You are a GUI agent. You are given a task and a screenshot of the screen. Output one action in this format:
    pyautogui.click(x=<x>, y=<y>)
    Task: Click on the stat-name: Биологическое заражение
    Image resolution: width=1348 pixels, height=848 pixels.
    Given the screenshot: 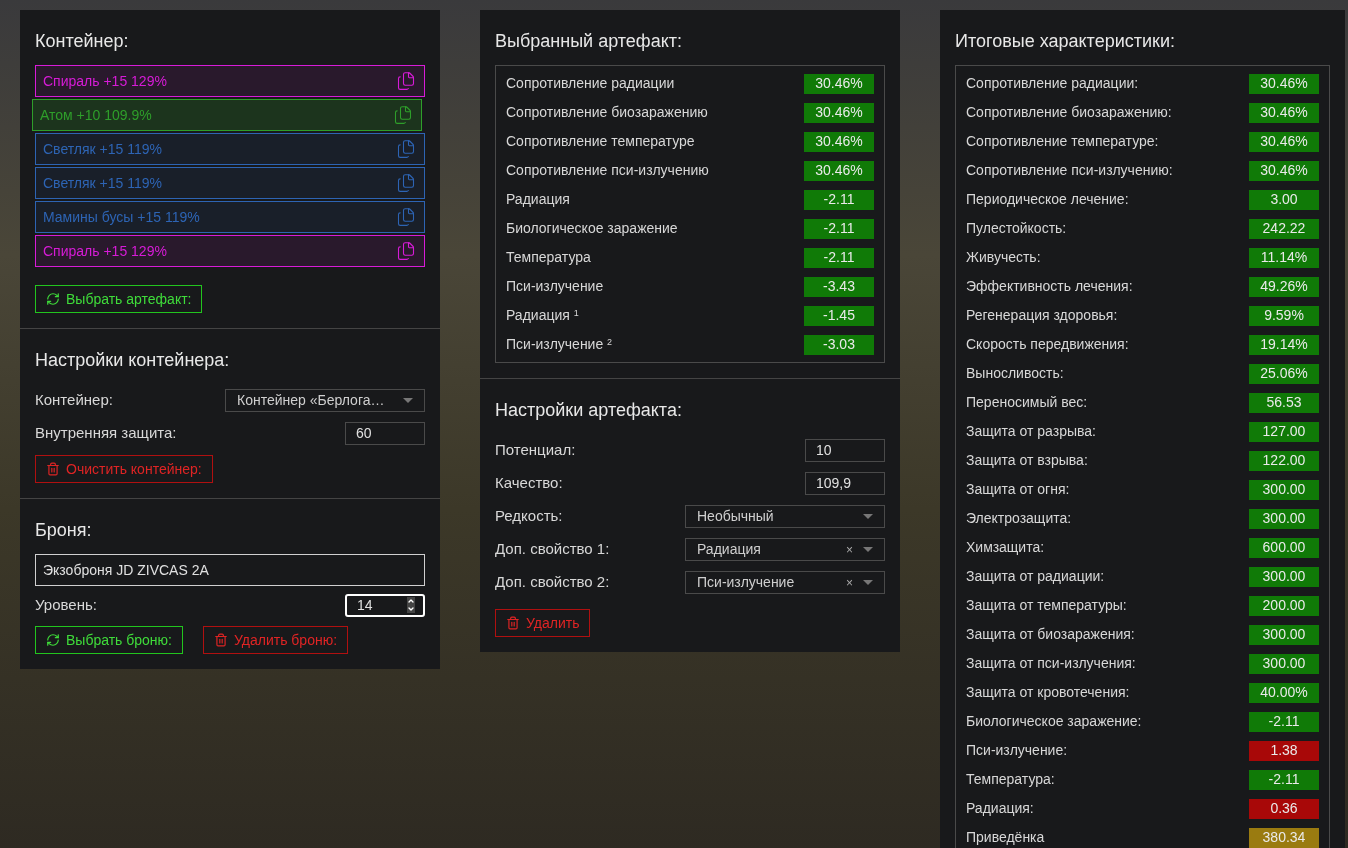 What is the action you would take?
    pyautogui.click(x=592, y=228)
    